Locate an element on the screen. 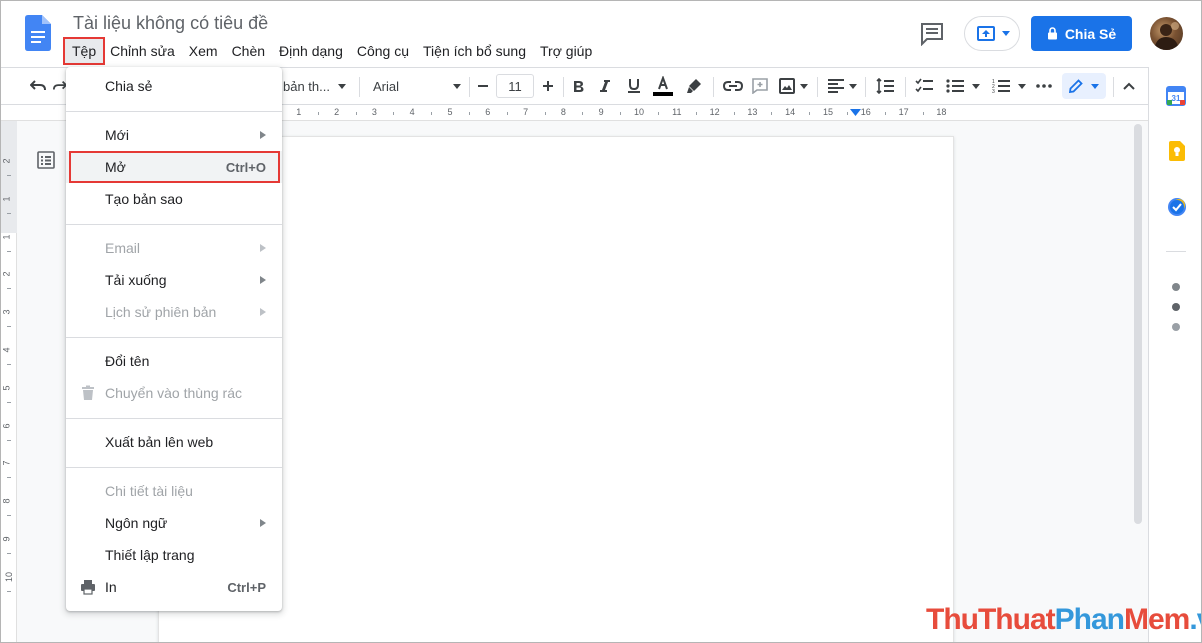  menu-item-open: Mở Ctrl+O is located at coordinates (174, 167).